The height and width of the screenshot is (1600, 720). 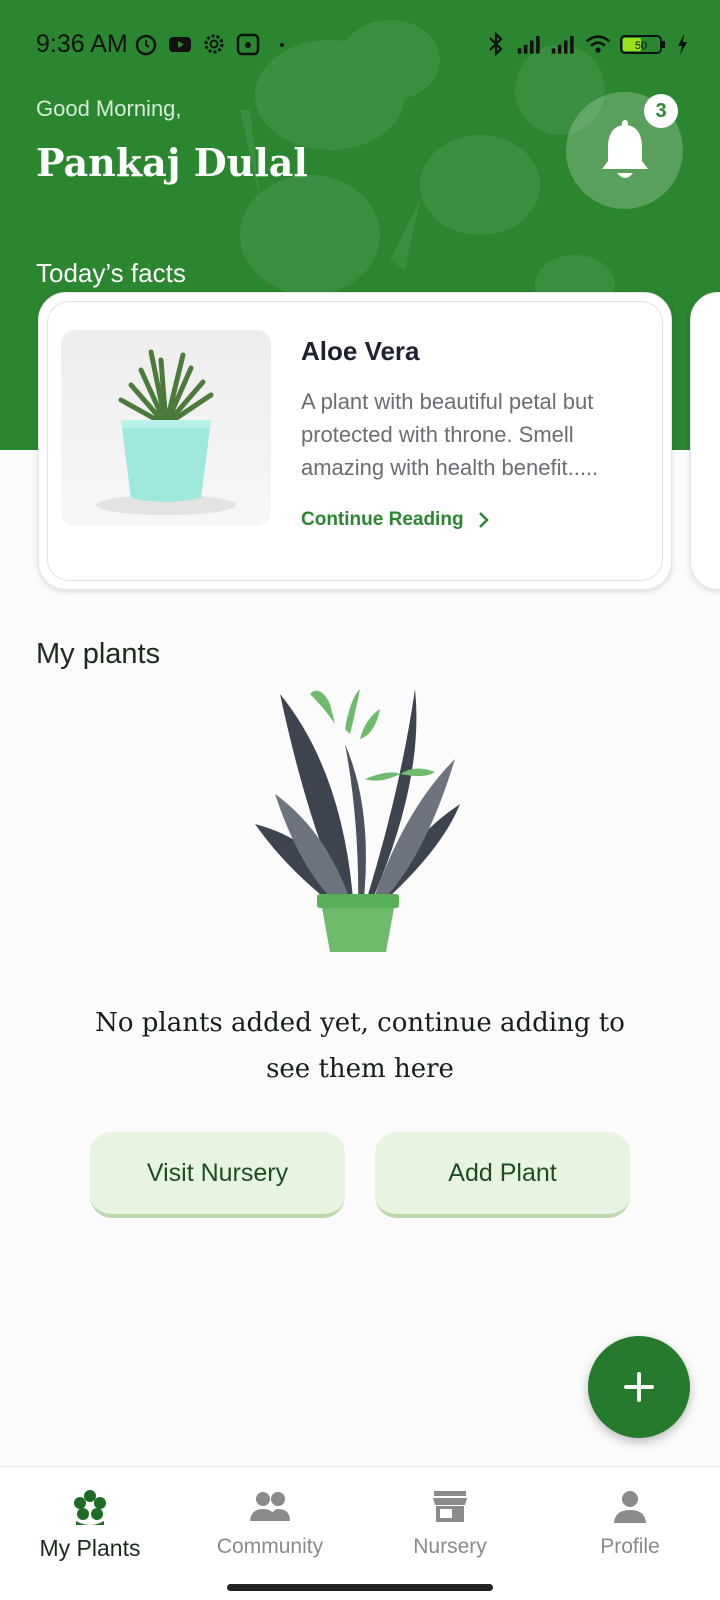 What do you see at coordinates (630, 1507) in the screenshot?
I see `person-icon` at bounding box center [630, 1507].